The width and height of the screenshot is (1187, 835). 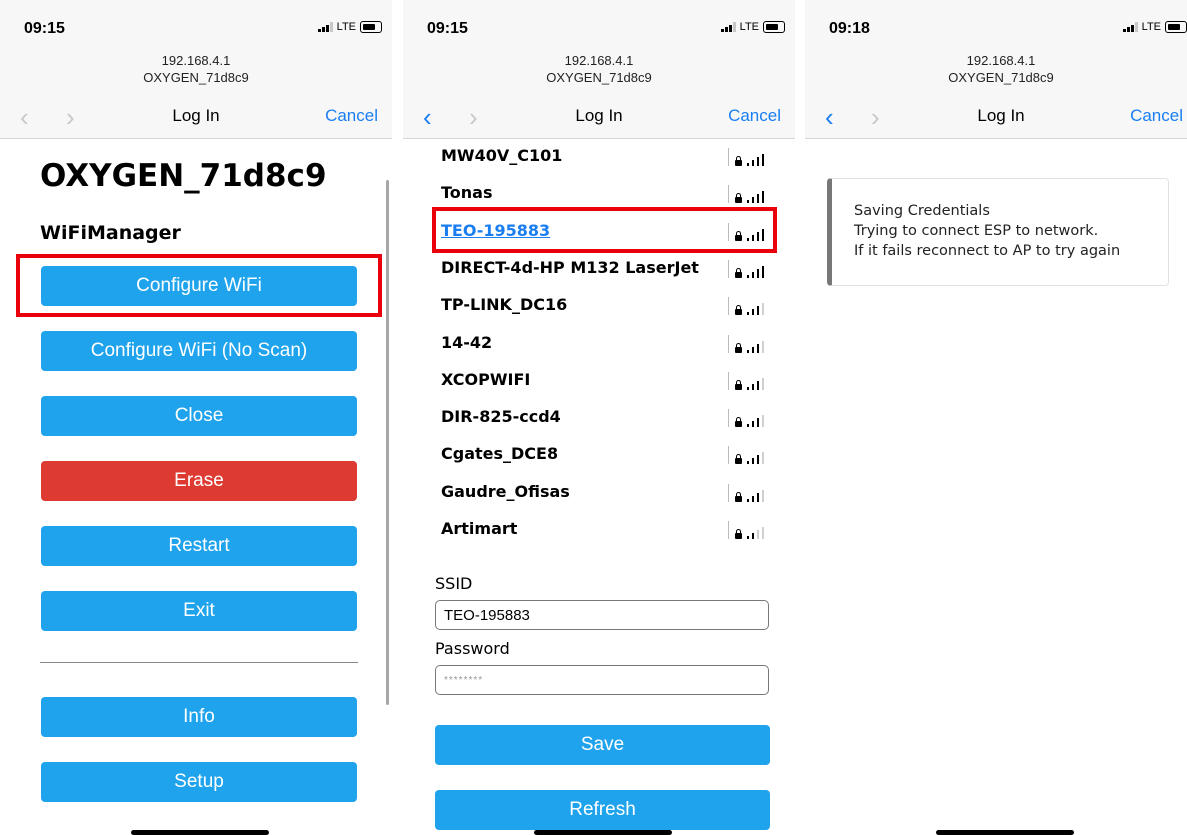 What do you see at coordinates (199, 351) in the screenshot?
I see `configure-wifi-noscan-button: Configure WiFi (No Scan)` at bounding box center [199, 351].